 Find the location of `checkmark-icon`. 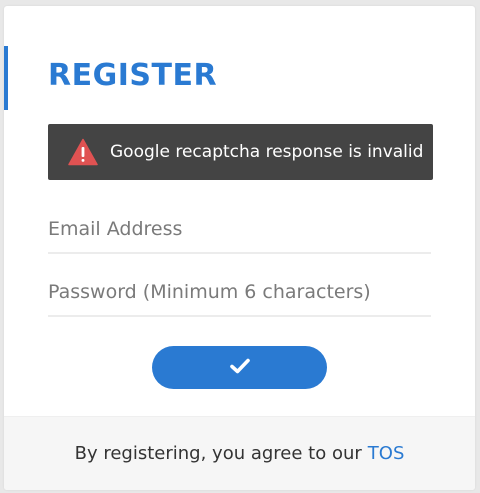

checkmark-icon is located at coordinates (239, 367).